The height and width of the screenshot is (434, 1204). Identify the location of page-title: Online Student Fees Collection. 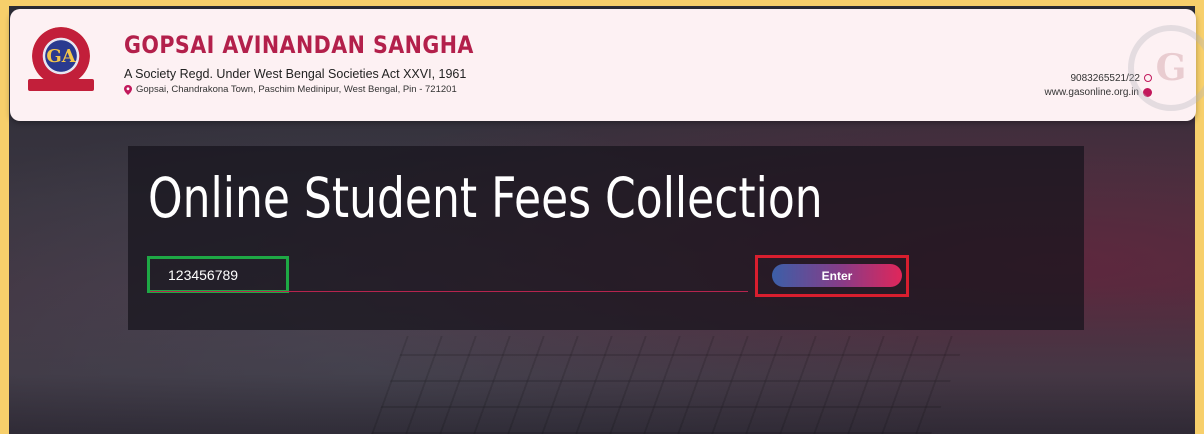
(485, 198).